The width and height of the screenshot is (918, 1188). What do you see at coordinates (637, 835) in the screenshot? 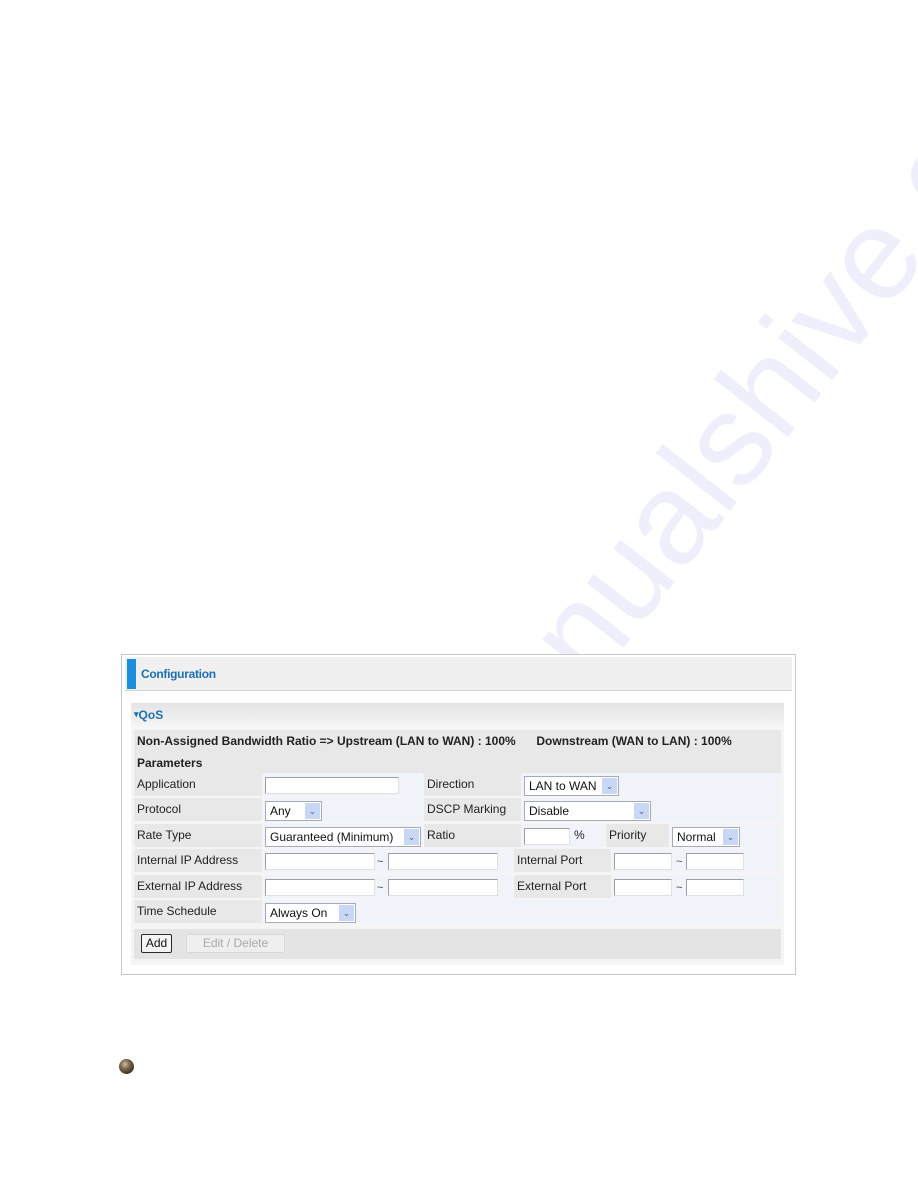
I see `priority-label: Priority` at bounding box center [637, 835].